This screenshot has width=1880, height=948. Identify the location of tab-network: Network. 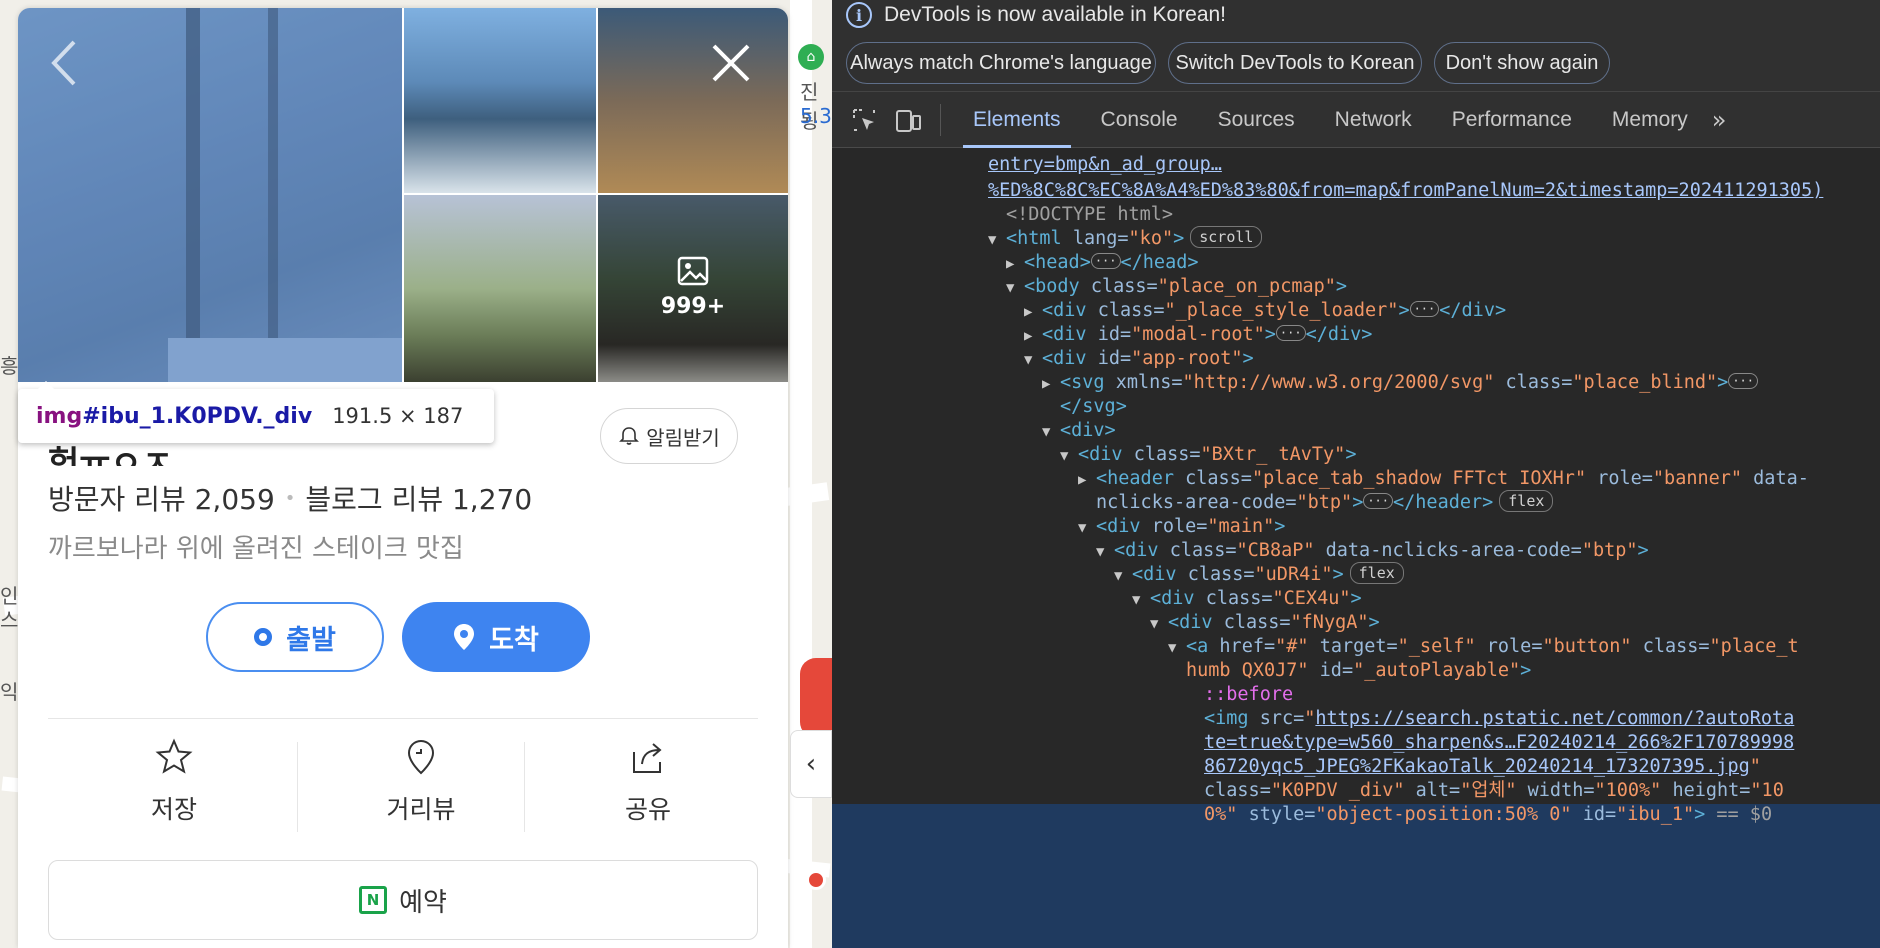
(1373, 120).